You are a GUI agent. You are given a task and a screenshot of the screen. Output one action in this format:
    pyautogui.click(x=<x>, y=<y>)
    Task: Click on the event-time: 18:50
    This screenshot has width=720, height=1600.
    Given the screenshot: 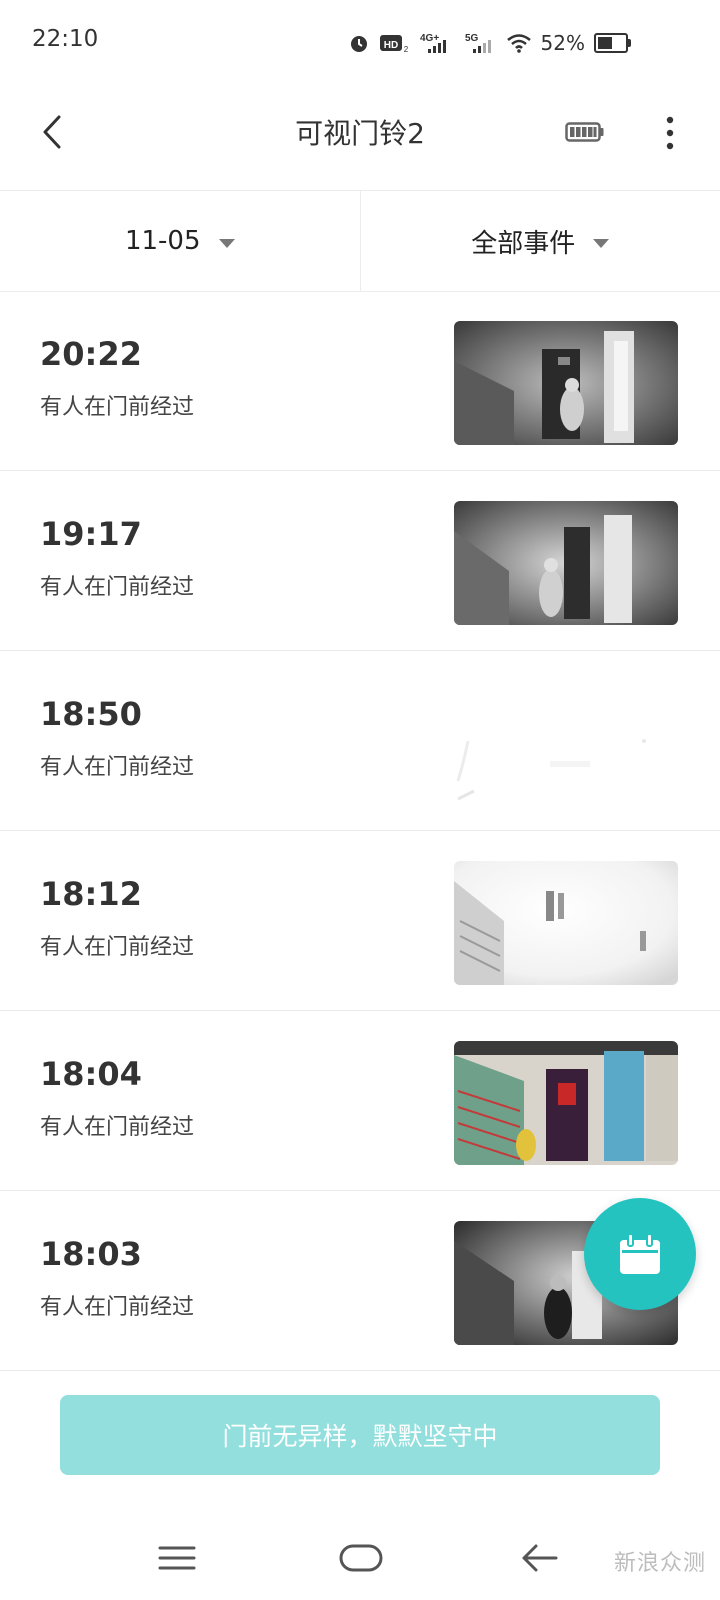 What is the action you would take?
    pyautogui.click(x=91, y=714)
    